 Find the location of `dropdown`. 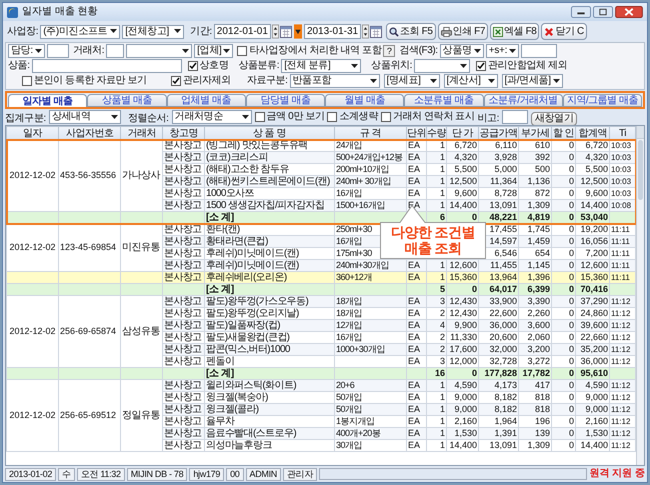

dropdown is located at coordinates (442, 66).